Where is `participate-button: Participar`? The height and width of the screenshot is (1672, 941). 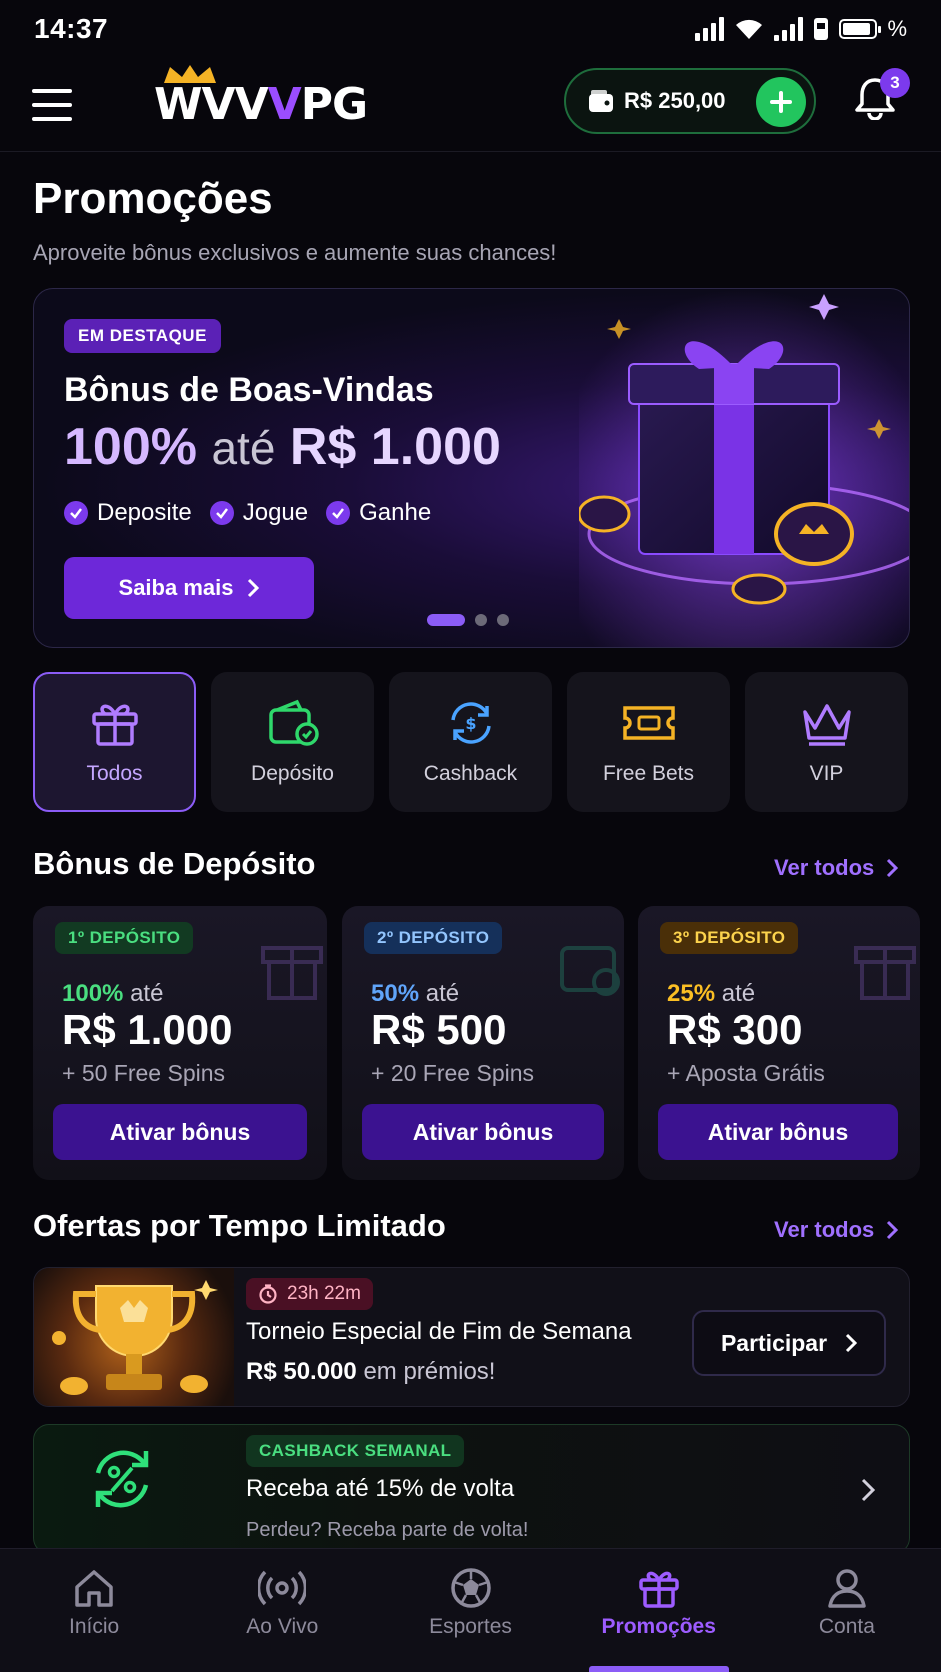 participate-button: Participar is located at coordinates (789, 1343).